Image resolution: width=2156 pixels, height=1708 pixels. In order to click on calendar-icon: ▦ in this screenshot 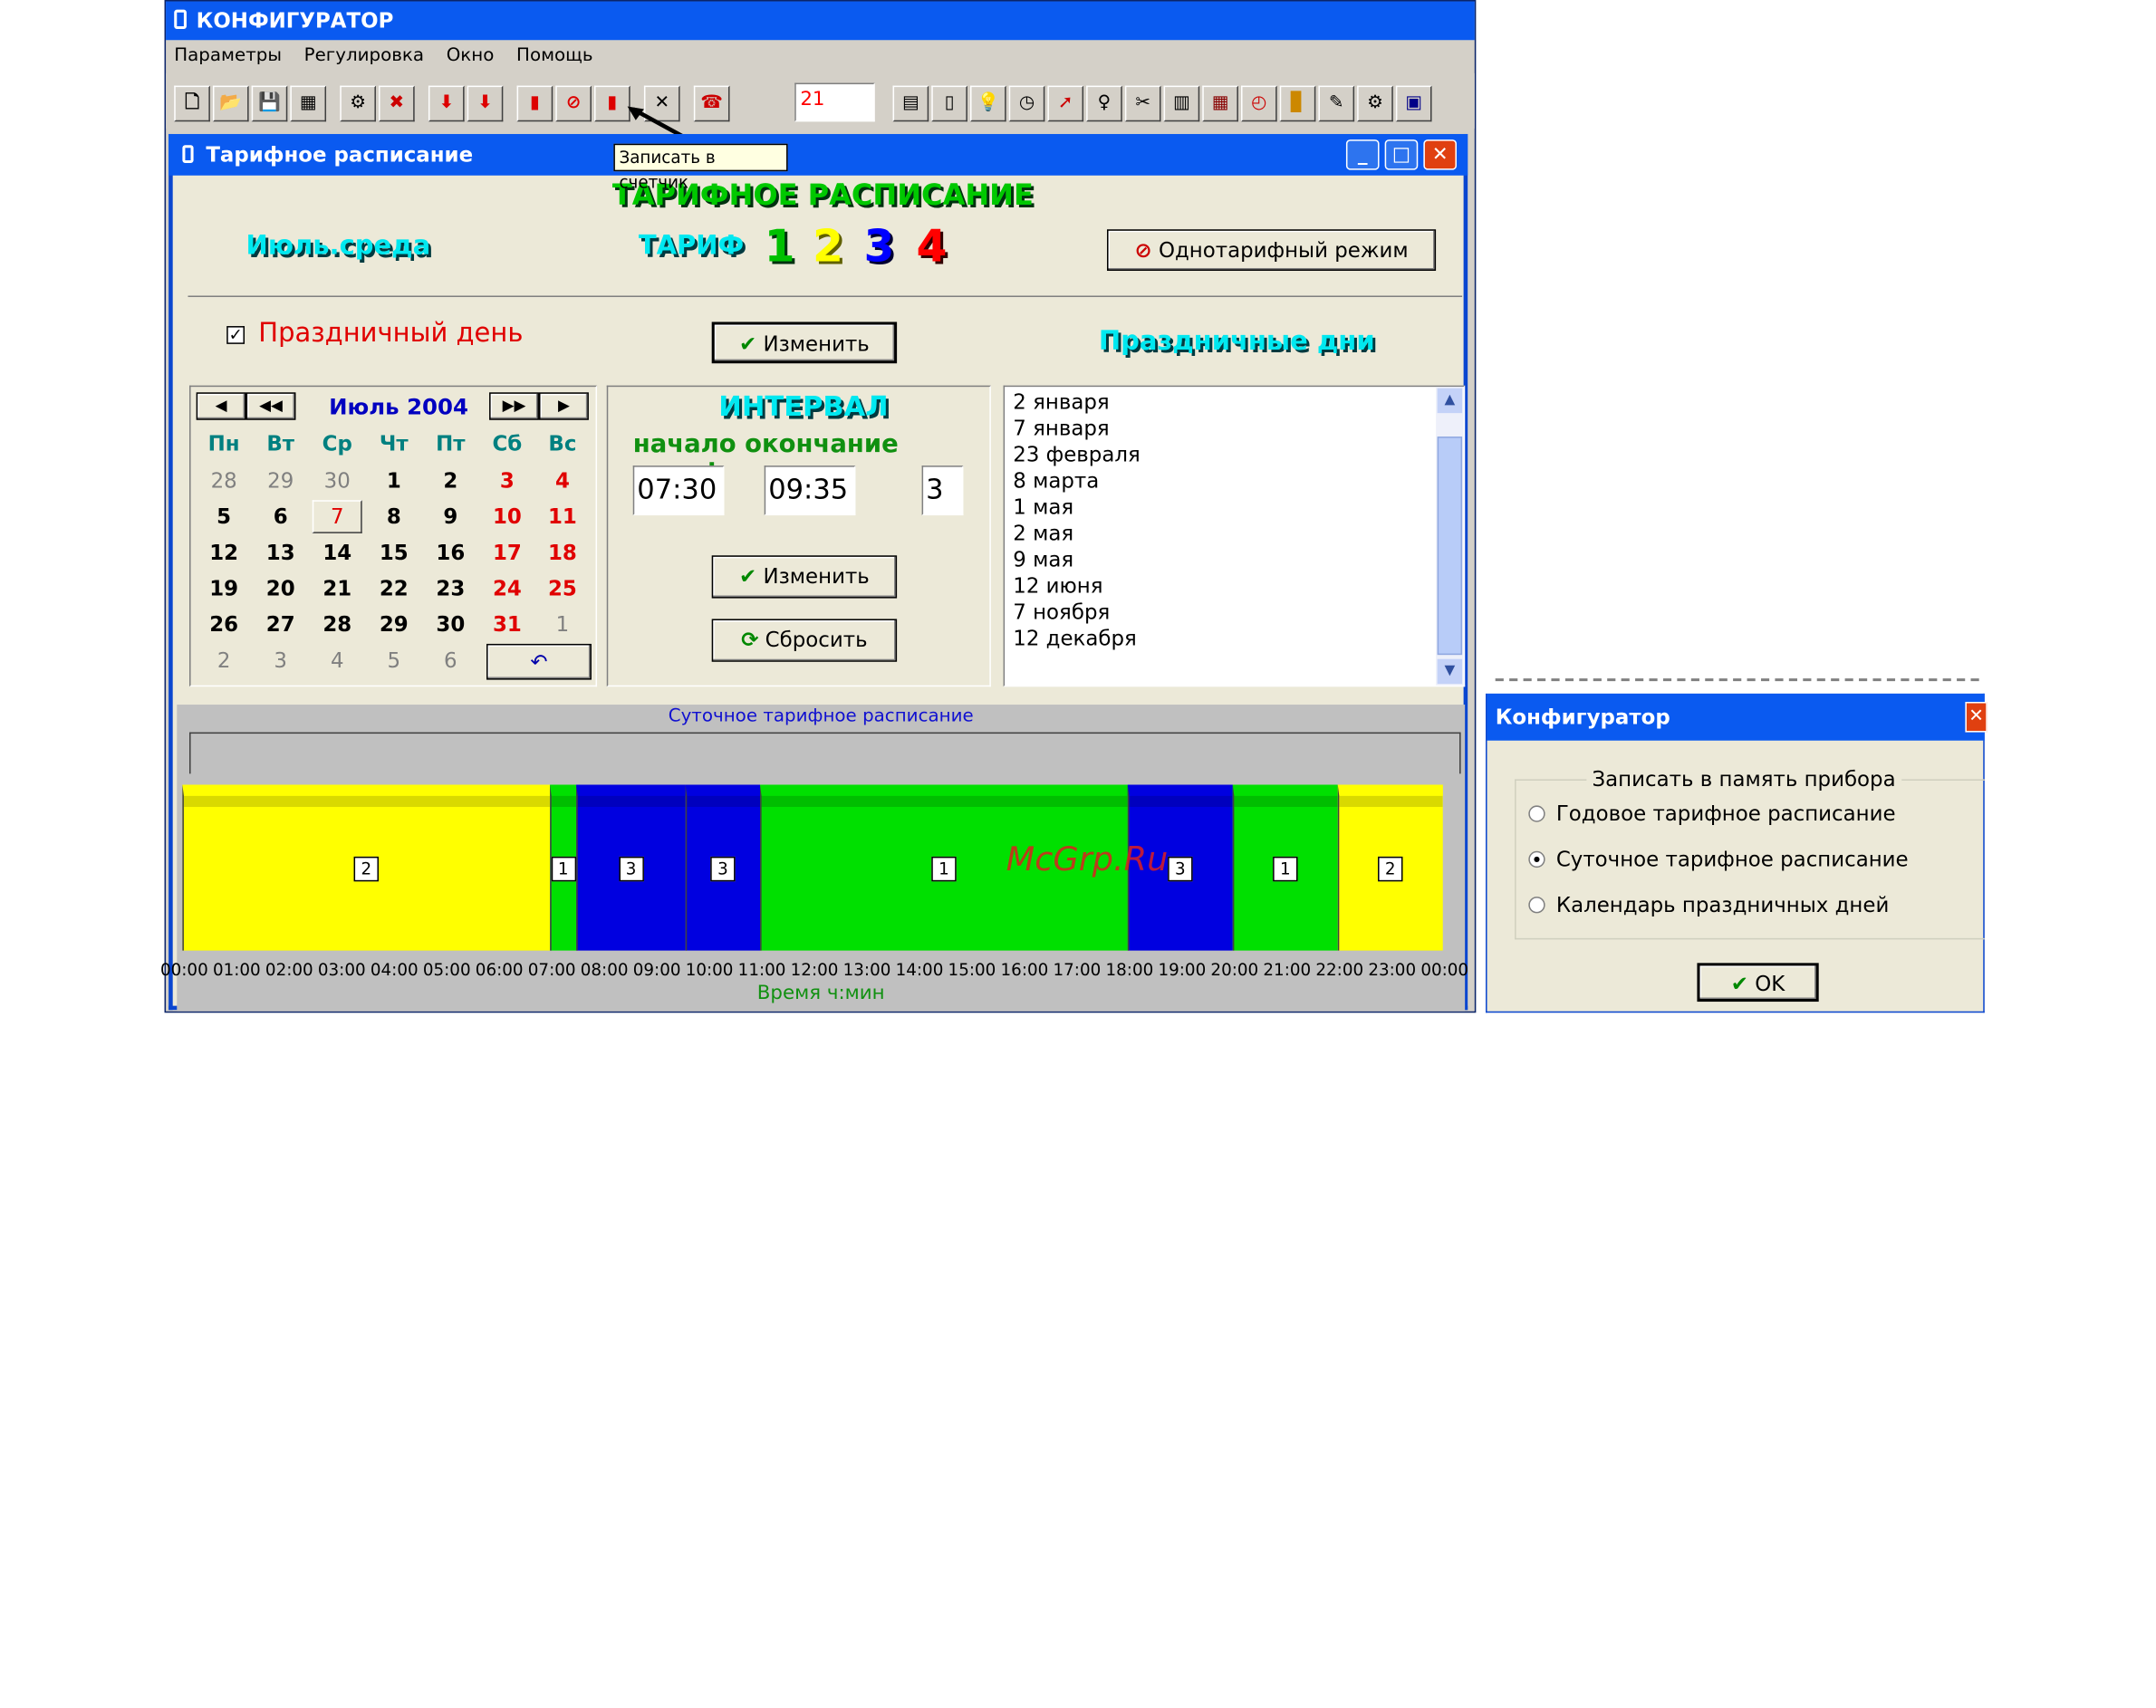, I will do `click(1220, 103)`.